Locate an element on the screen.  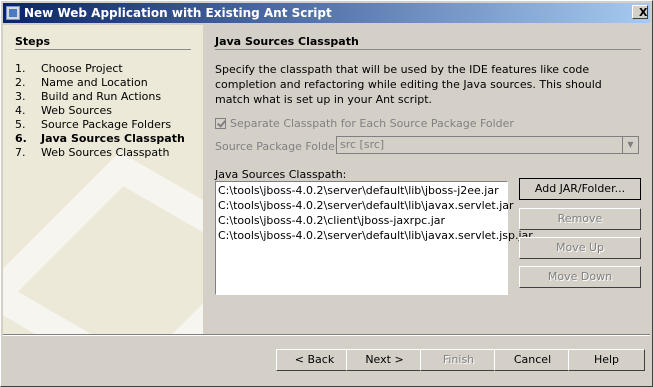
separate-classpath-checkbox is located at coordinates (220, 123).